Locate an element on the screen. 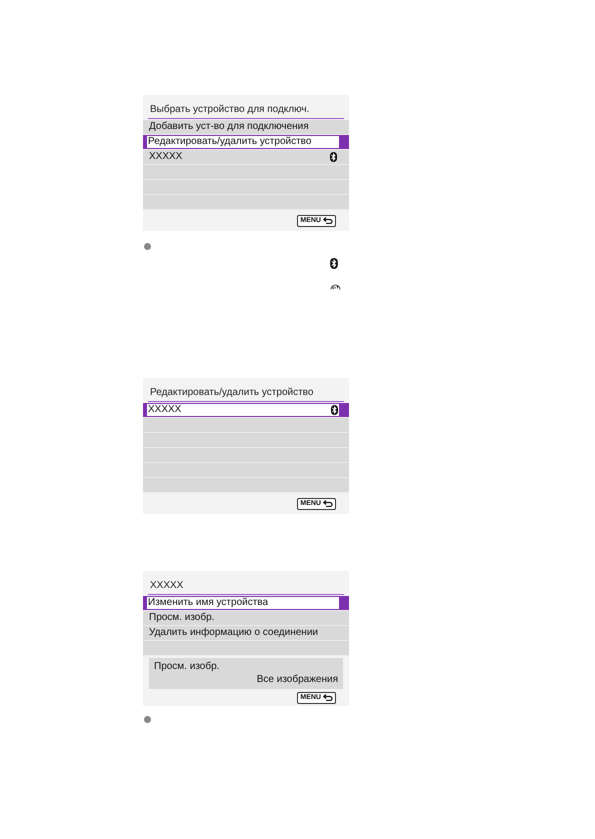 The image size is (595, 839). screen-title: Выбрать устройство для подключ. is located at coordinates (230, 110).